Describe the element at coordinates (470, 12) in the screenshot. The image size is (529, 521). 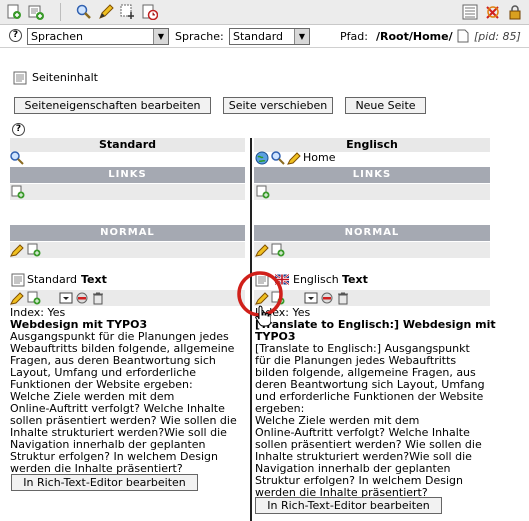
I see `list-icon` at that location.